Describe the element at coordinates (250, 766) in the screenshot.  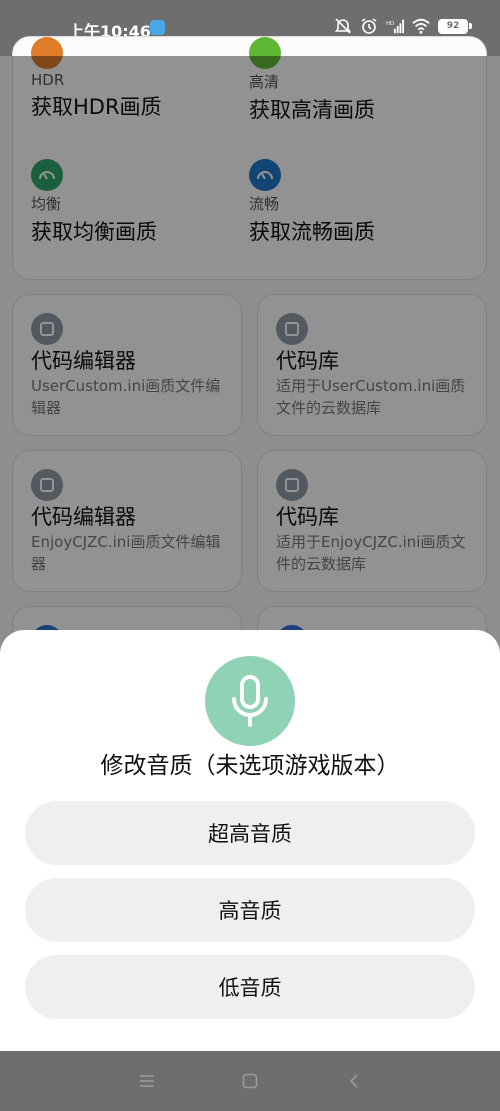
I see `sheet-title: 修改音质（未选项游戏版本）` at that location.